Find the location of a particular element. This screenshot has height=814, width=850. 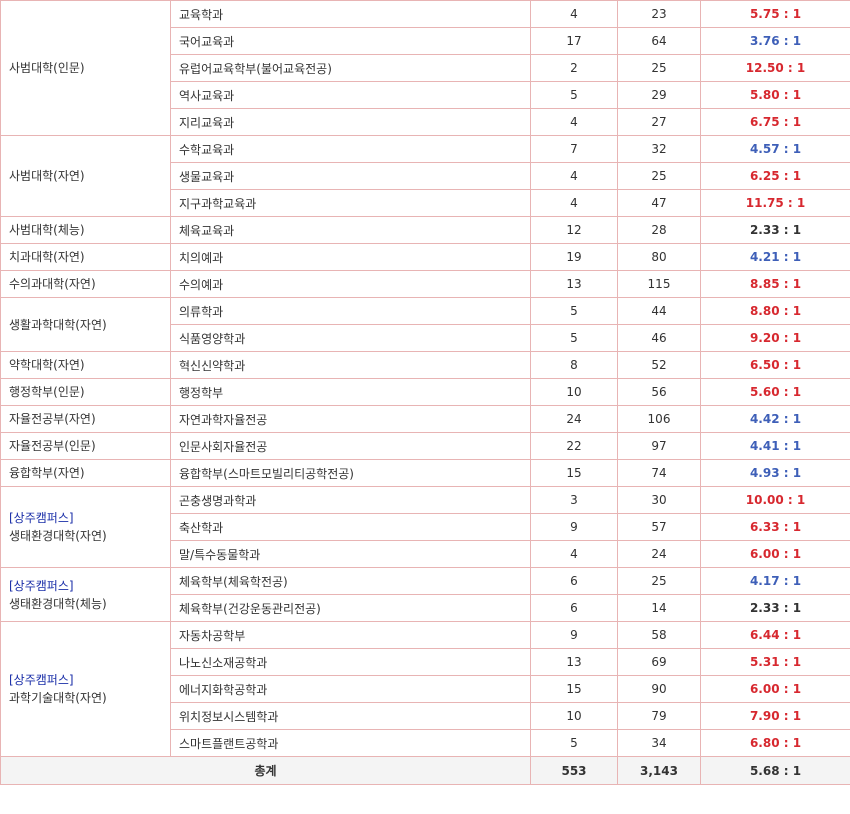

ratio-cell: 6.00 : 1 is located at coordinates (775, 554).